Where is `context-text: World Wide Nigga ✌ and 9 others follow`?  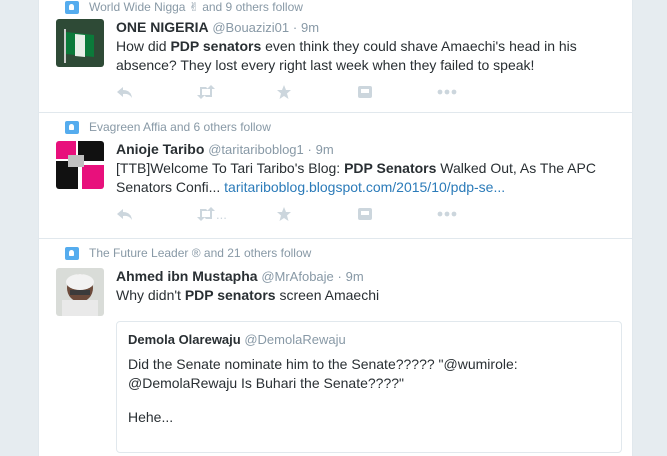 context-text: World Wide Nigga ✌ and 9 others follow is located at coordinates (196, 7).